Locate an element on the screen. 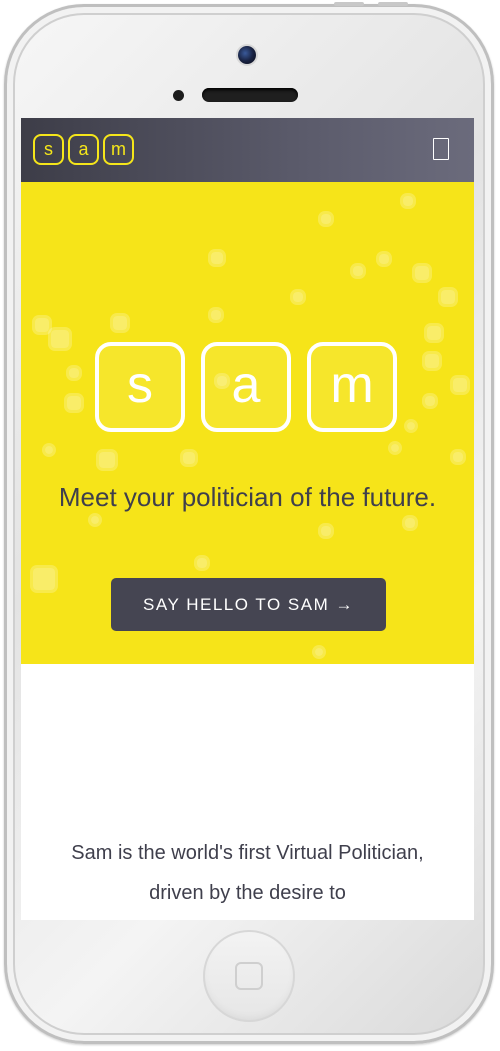  nav-logo-letter: a is located at coordinates (83, 149).